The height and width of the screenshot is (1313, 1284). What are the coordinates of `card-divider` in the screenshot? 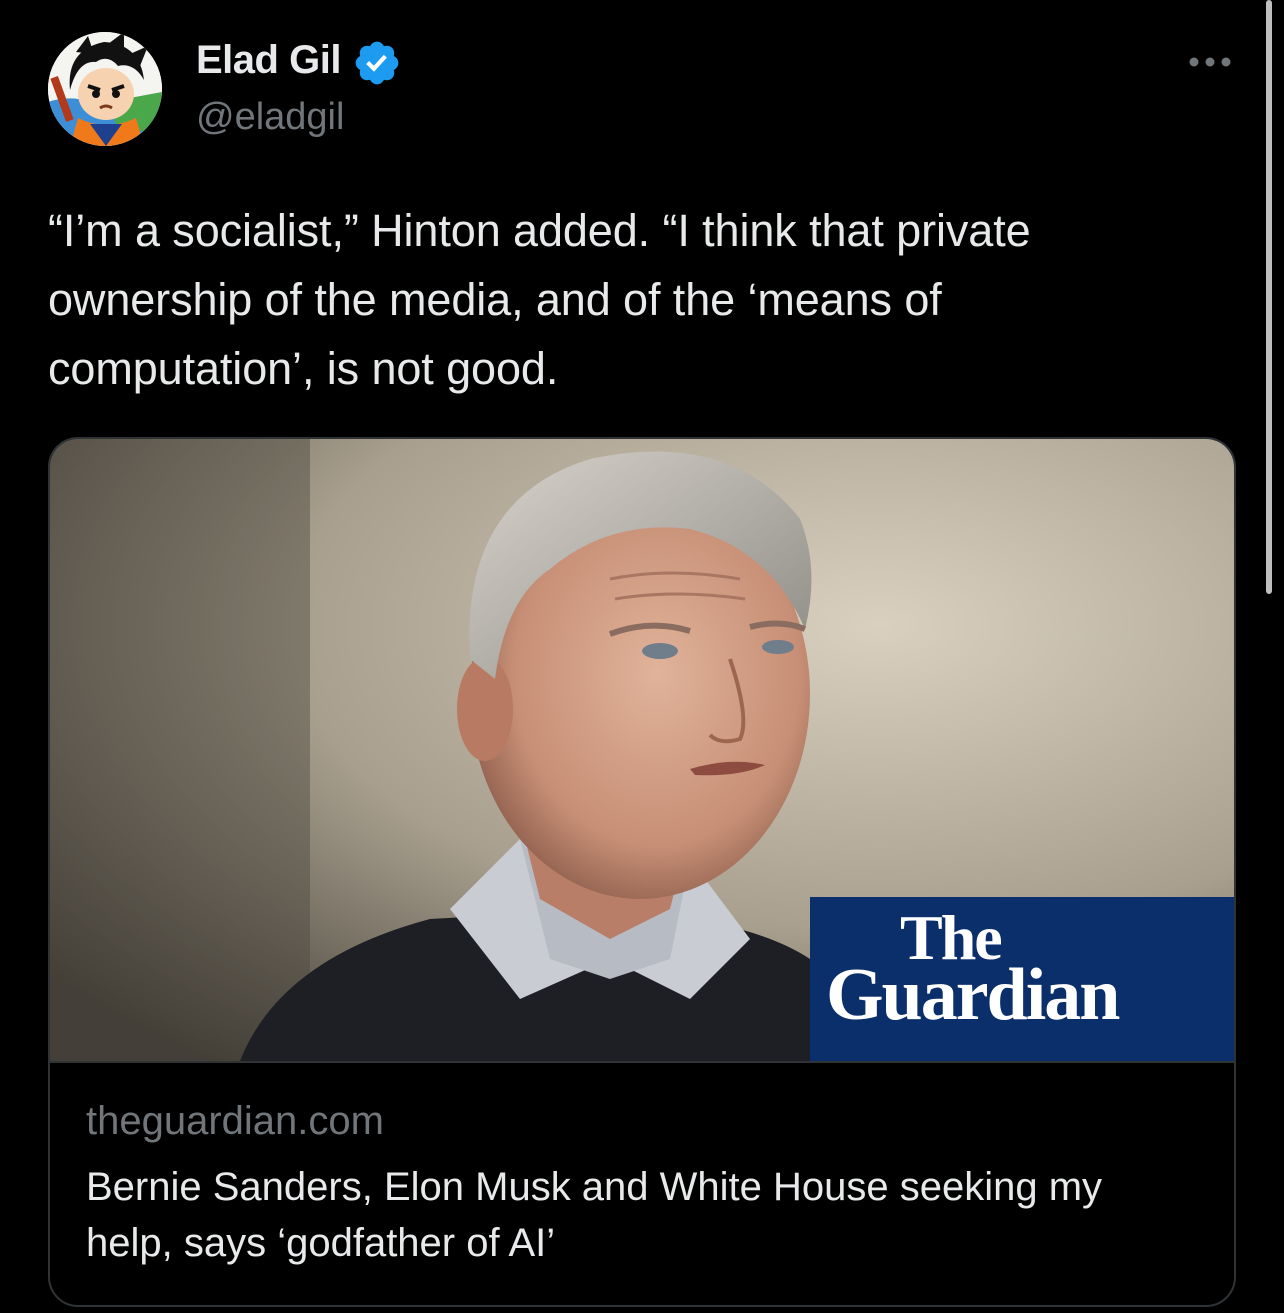 It's located at (642, 1062).